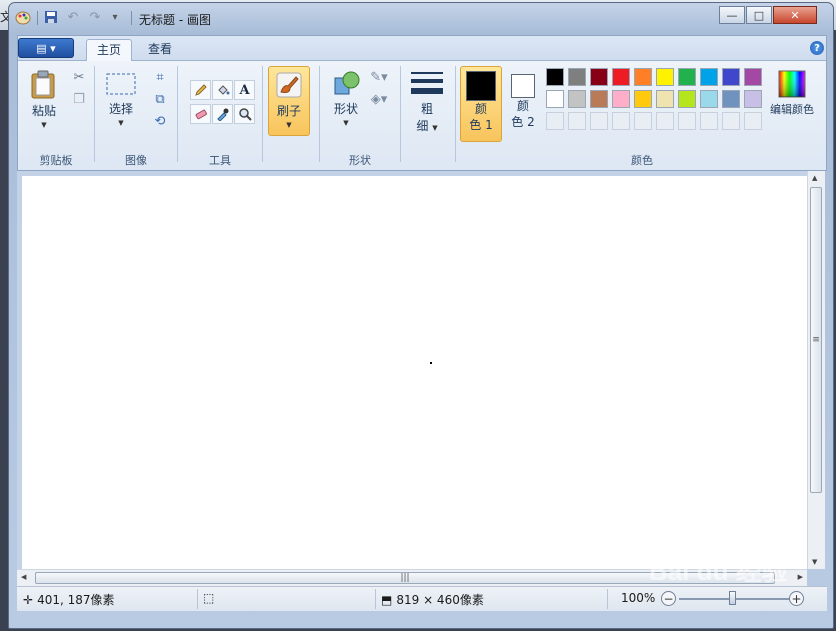  Describe the element at coordinates (481, 86) in the screenshot. I see `color1-swatch` at that location.